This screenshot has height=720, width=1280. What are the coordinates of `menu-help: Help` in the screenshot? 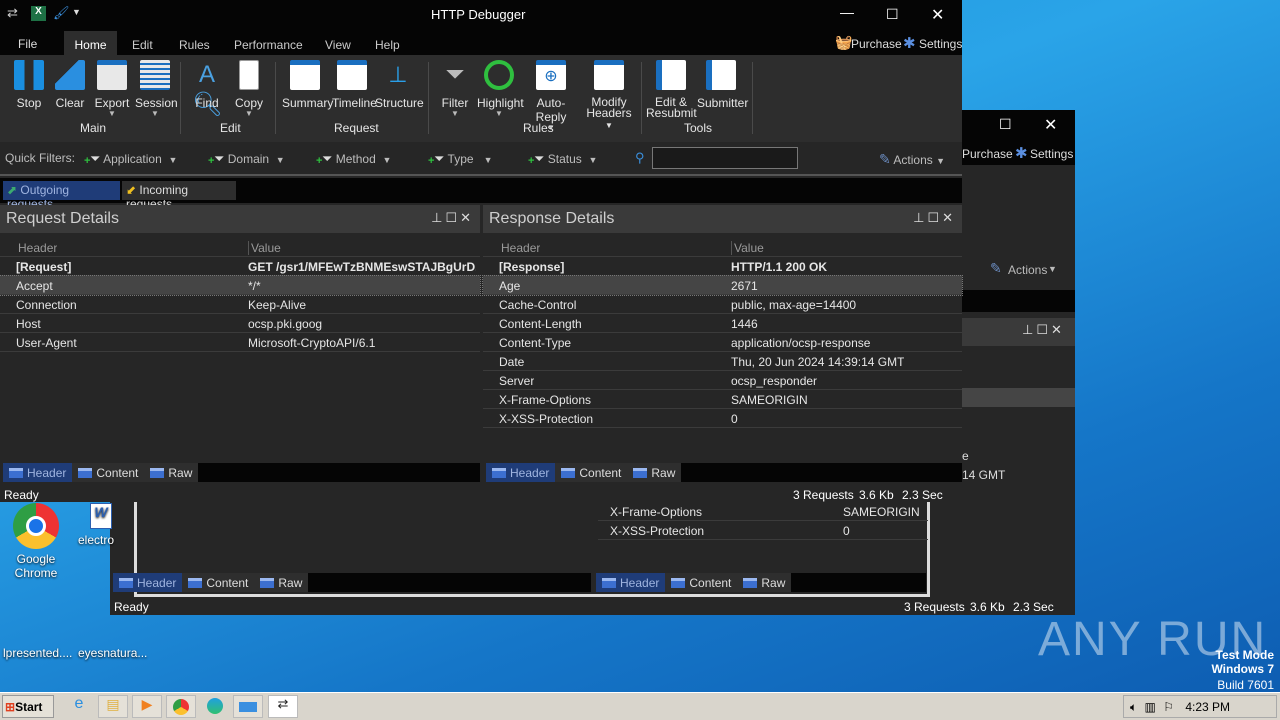 It's located at (387, 45).